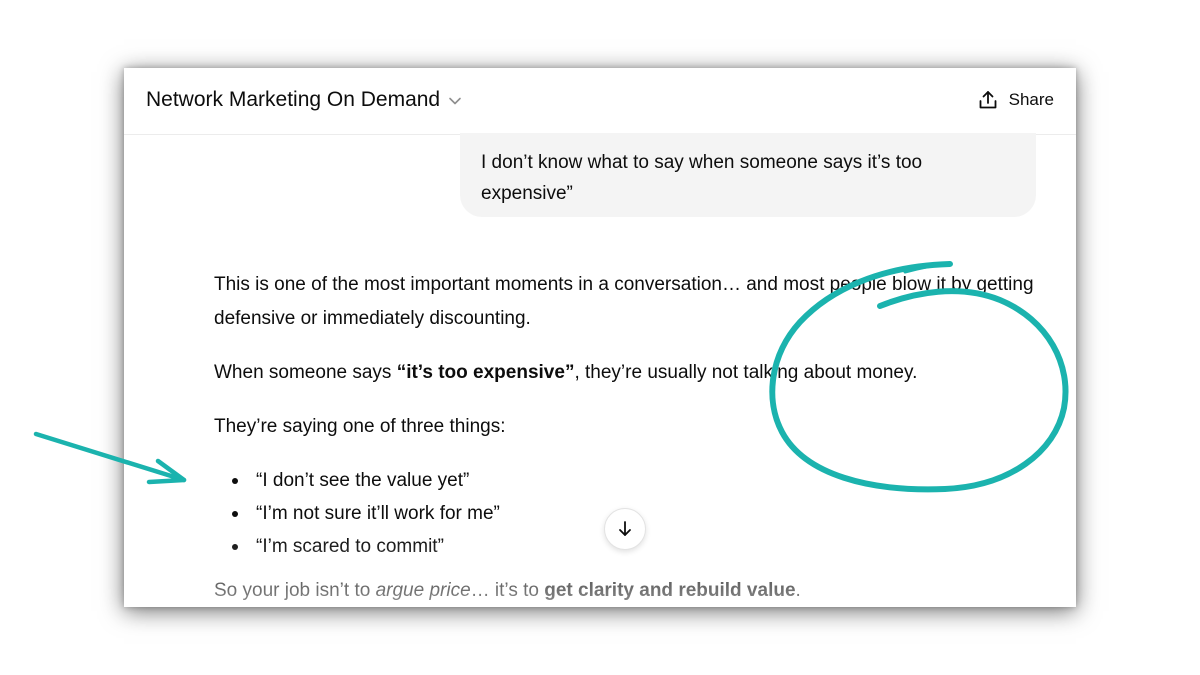 The height and width of the screenshot is (675, 1200). What do you see at coordinates (293, 99) in the screenshot?
I see `chat-title: Network Marketing On Demand` at bounding box center [293, 99].